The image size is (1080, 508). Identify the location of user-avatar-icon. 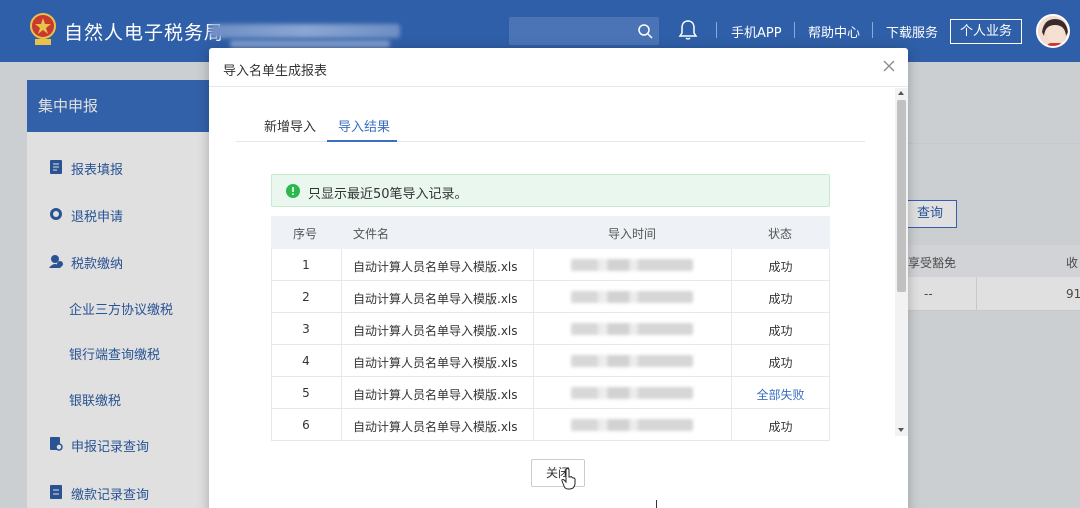
(1053, 31).